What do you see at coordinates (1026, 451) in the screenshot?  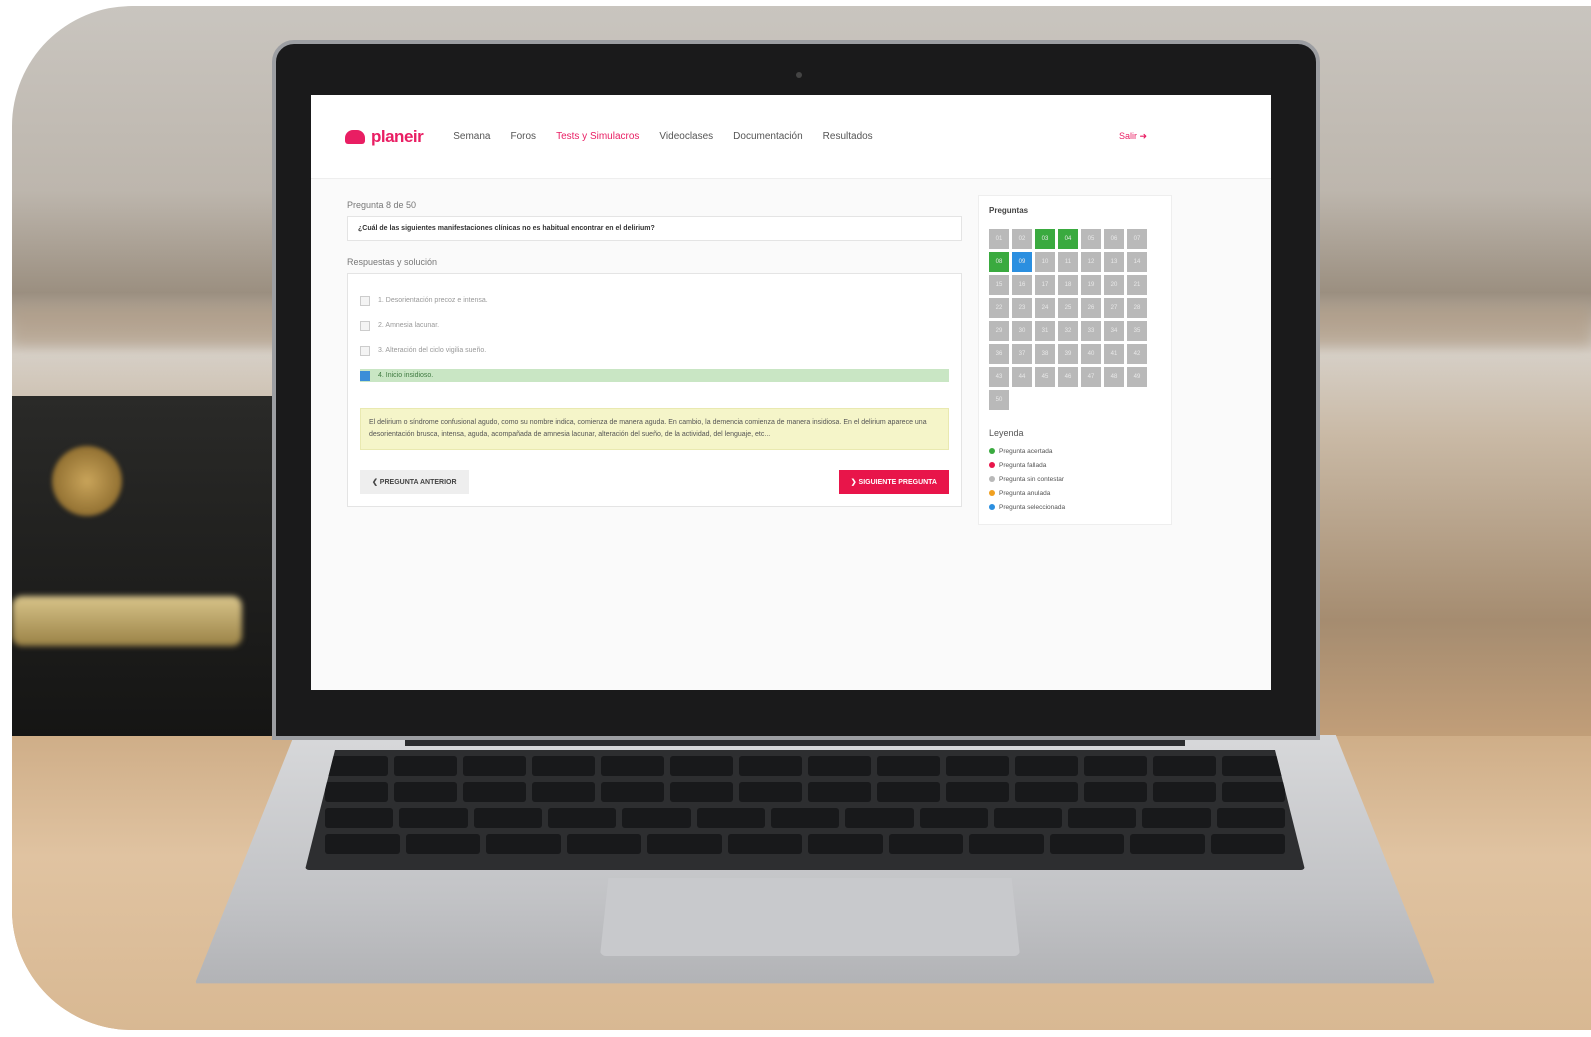 I see `legend-label: Pregunta acertada` at bounding box center [1026, 451].